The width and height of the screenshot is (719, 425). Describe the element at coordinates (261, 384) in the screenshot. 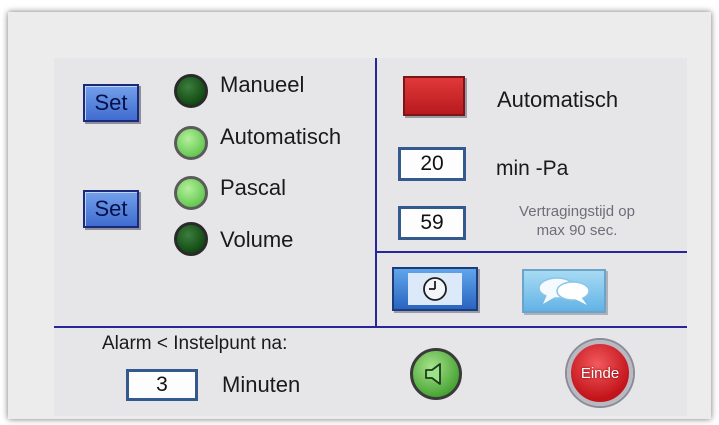

I see `minutes-label: Minuten` at that location.